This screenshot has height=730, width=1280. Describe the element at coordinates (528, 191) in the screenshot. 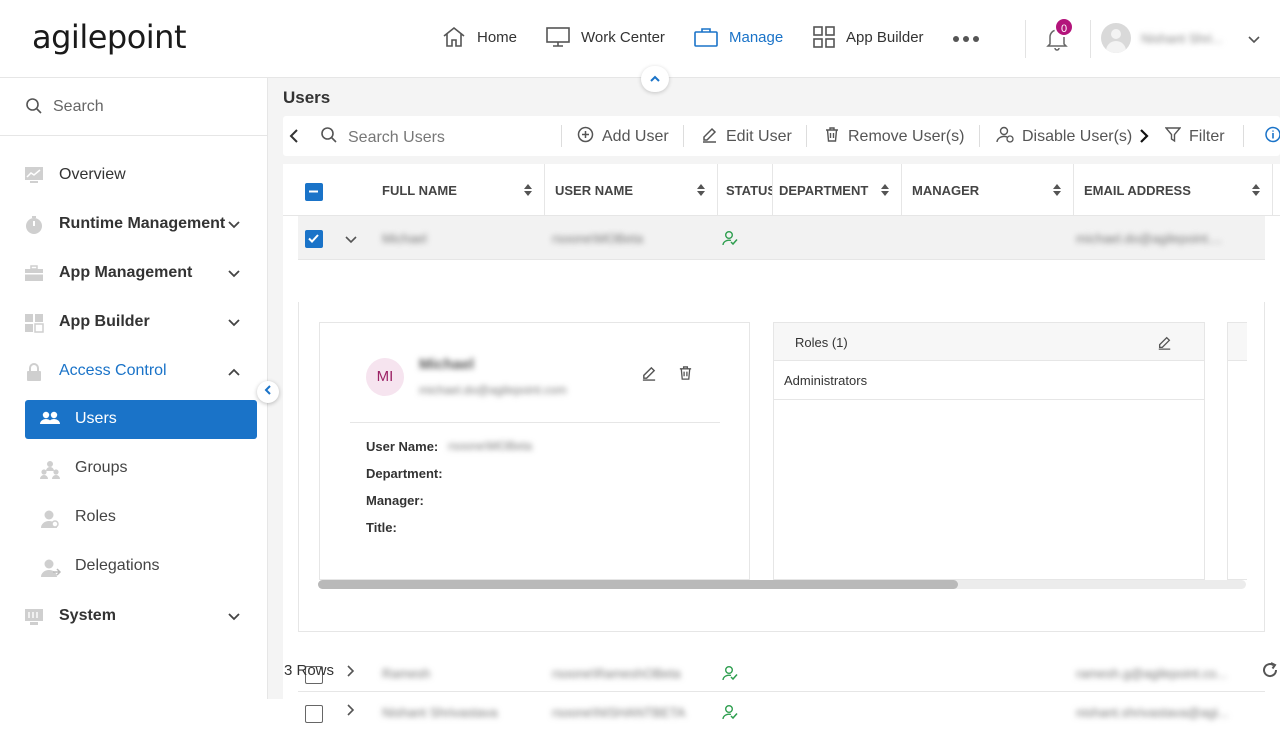

I see `sort-icon` at that location.